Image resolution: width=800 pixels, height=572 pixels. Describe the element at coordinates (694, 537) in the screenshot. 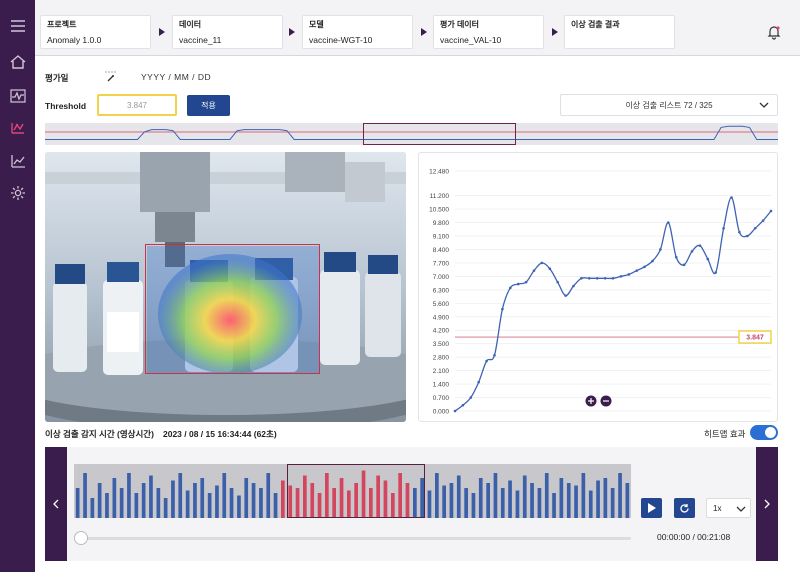

I see `time-readout: 00:00:00 / 00:21:08` at that location.